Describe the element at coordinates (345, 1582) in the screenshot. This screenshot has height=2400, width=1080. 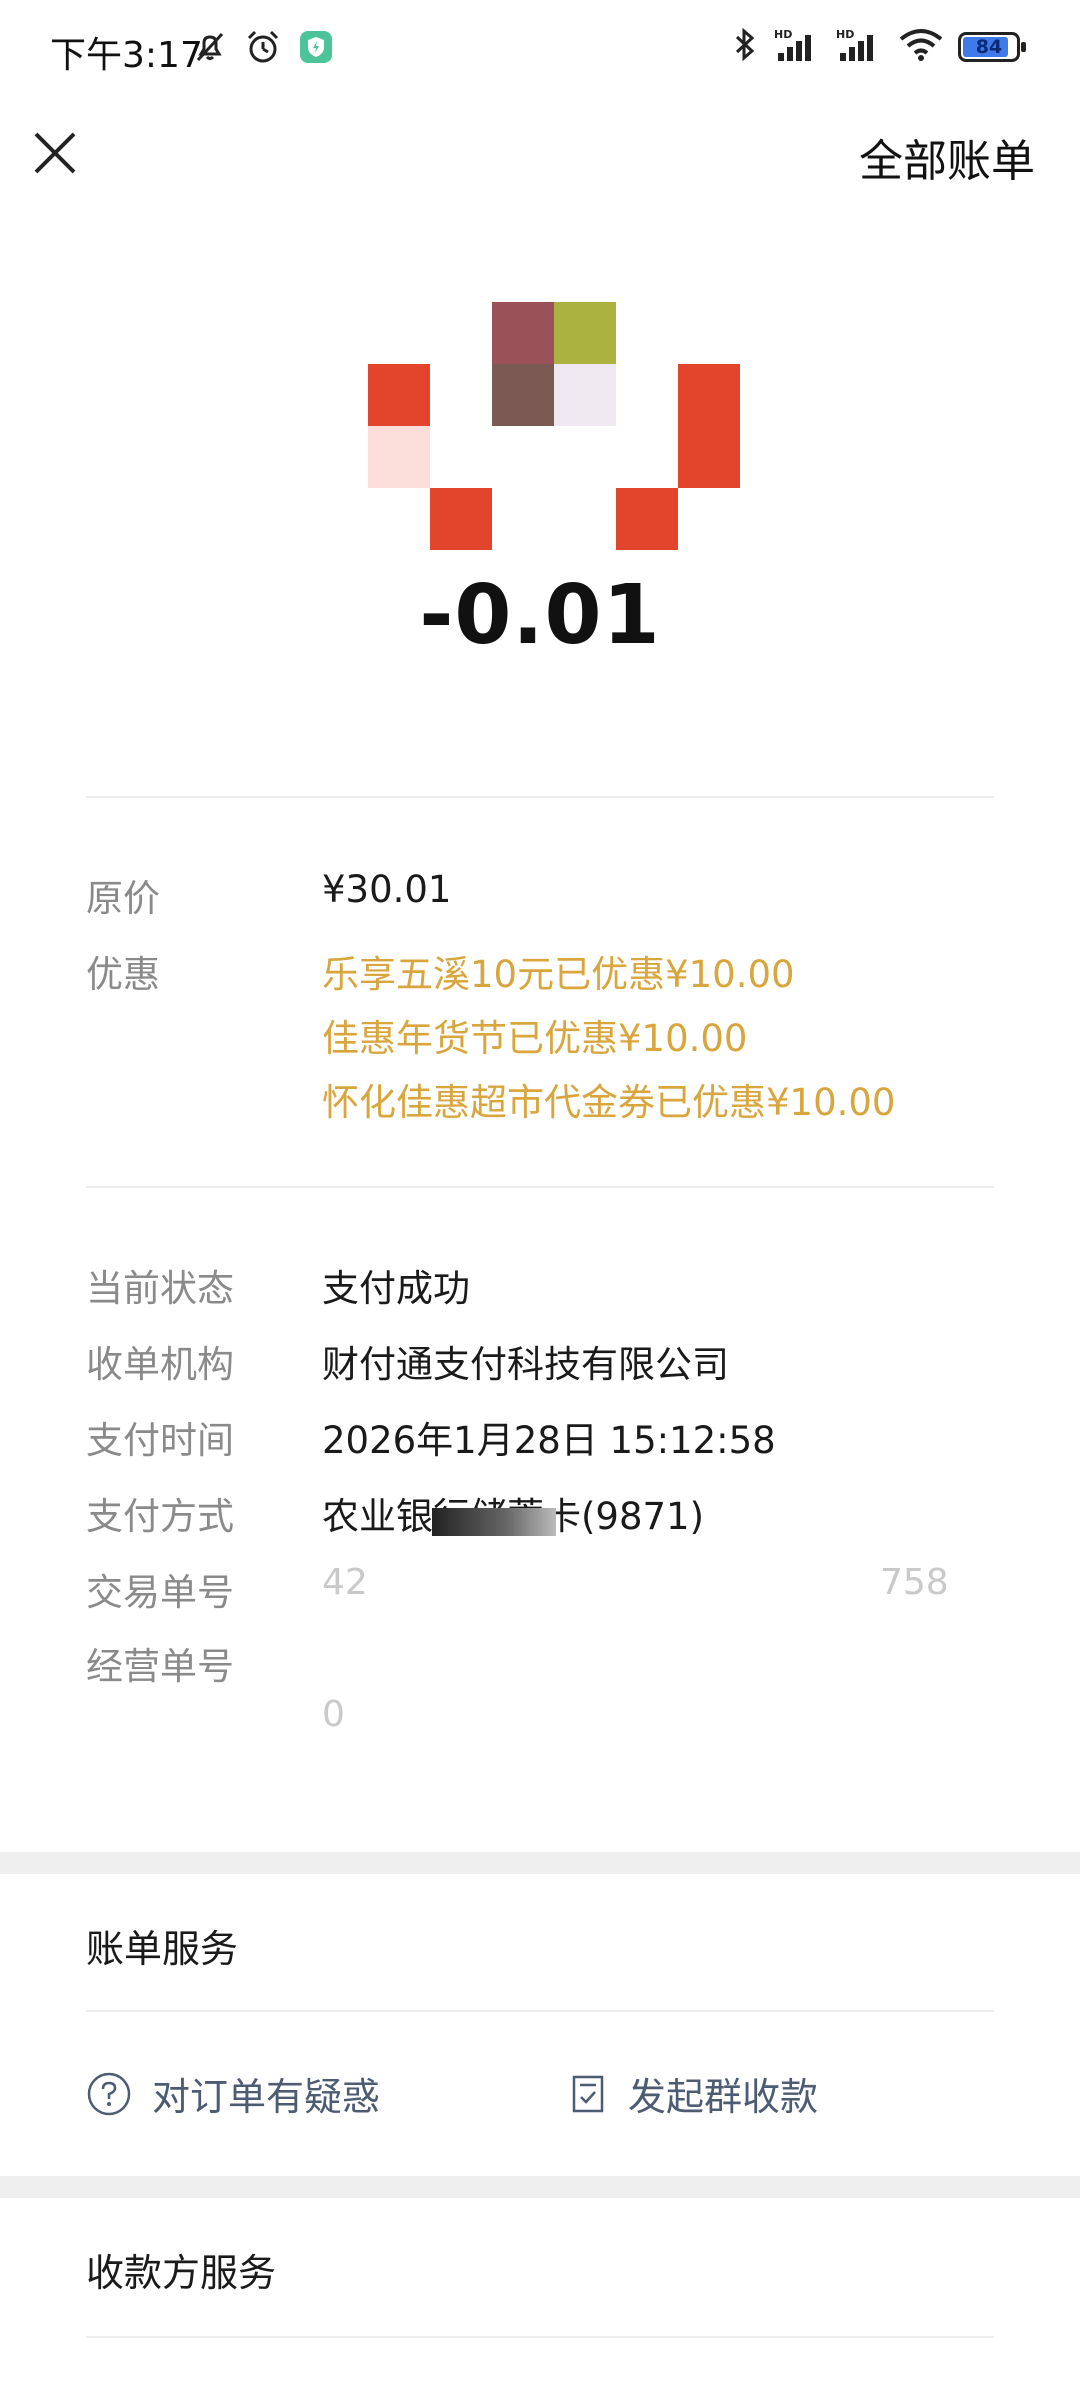
I see `trade-no-value-start: 42` at that location.